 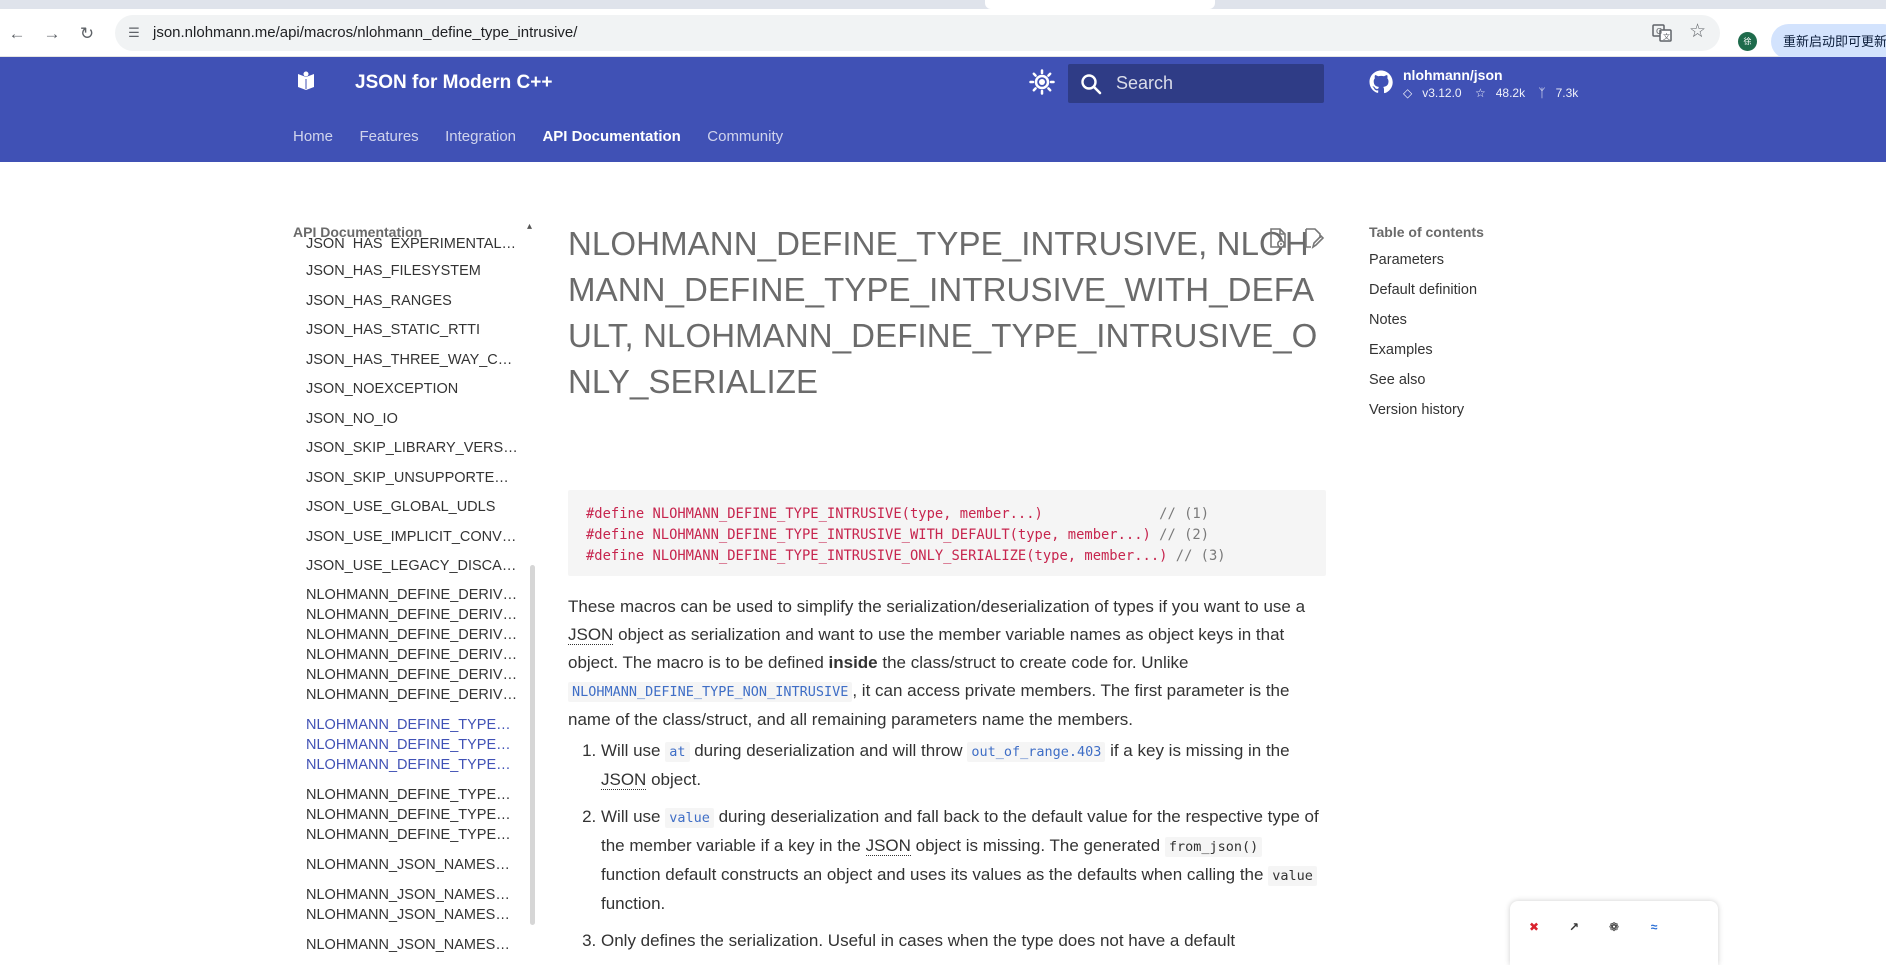 I want to click on repo-name: nlohmann/json, so click(x=1453, y=75).